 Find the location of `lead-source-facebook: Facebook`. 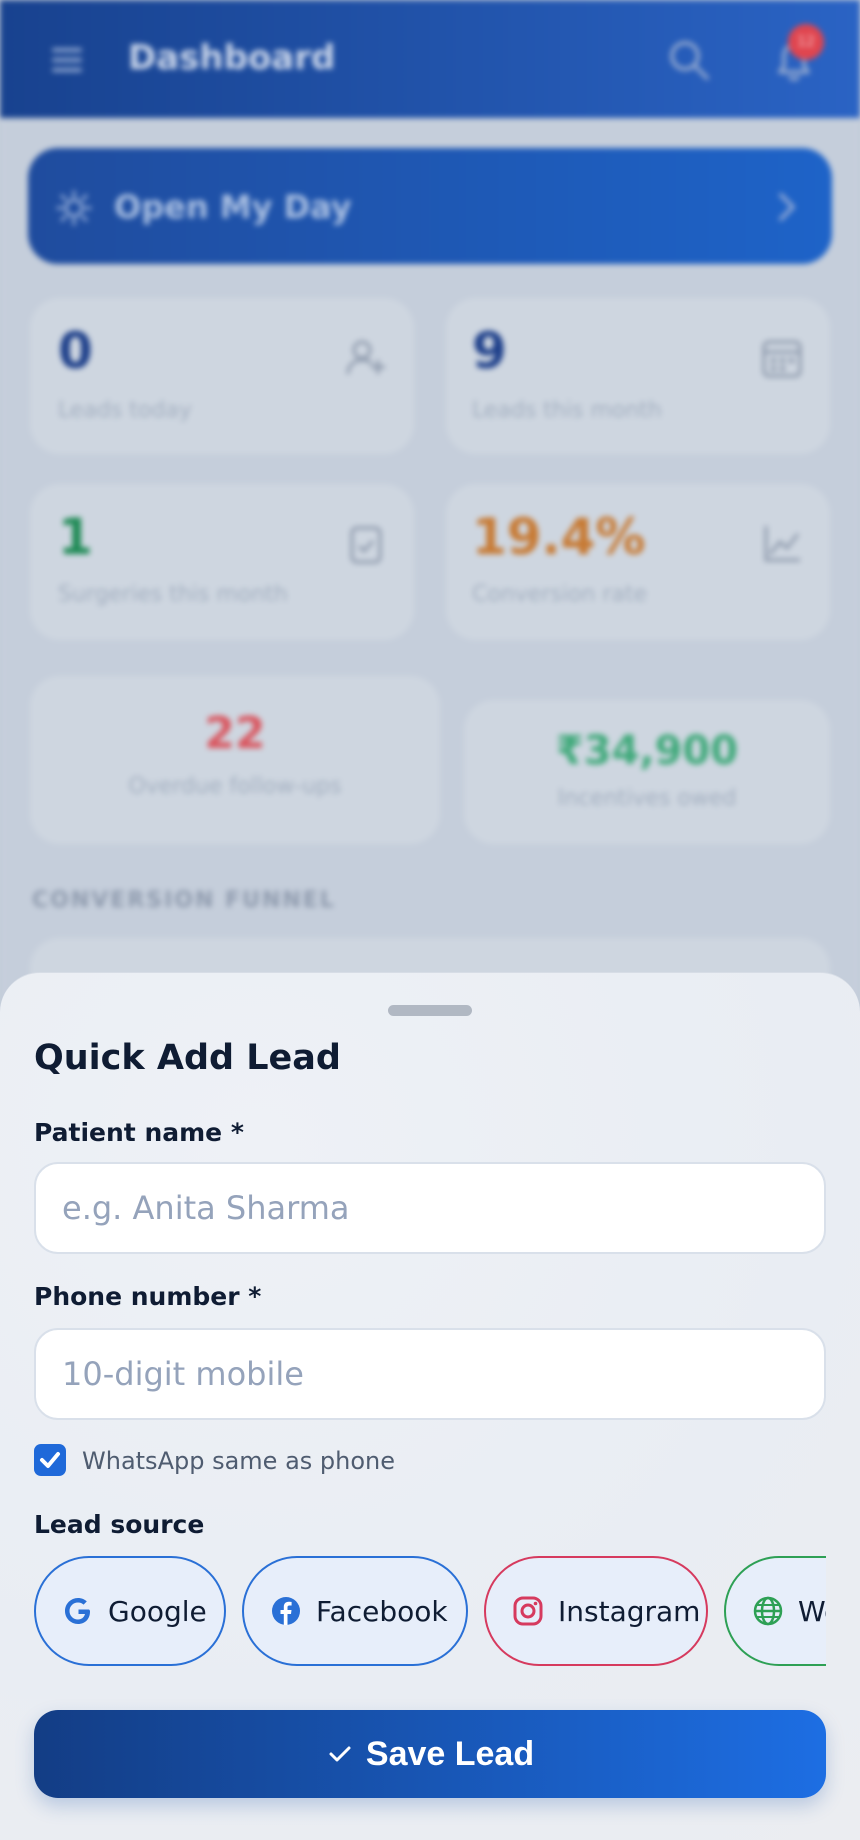

lead-source-facebook: Facebook is located at coordinates (355, 1611).